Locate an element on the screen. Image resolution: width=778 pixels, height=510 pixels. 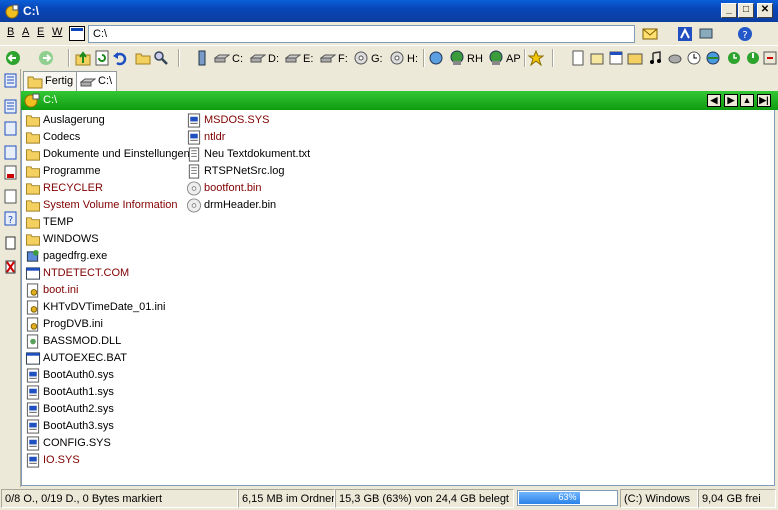
folder-item: Dokumente und Einstellungen is located at coordinates (107, 154).